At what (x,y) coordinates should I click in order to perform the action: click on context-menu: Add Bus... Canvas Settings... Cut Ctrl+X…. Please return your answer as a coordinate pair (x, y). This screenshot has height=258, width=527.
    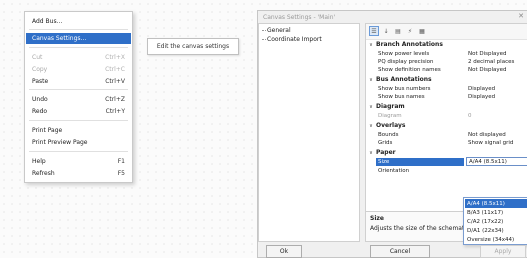
    Looking at the image, I should click on (78, 97).